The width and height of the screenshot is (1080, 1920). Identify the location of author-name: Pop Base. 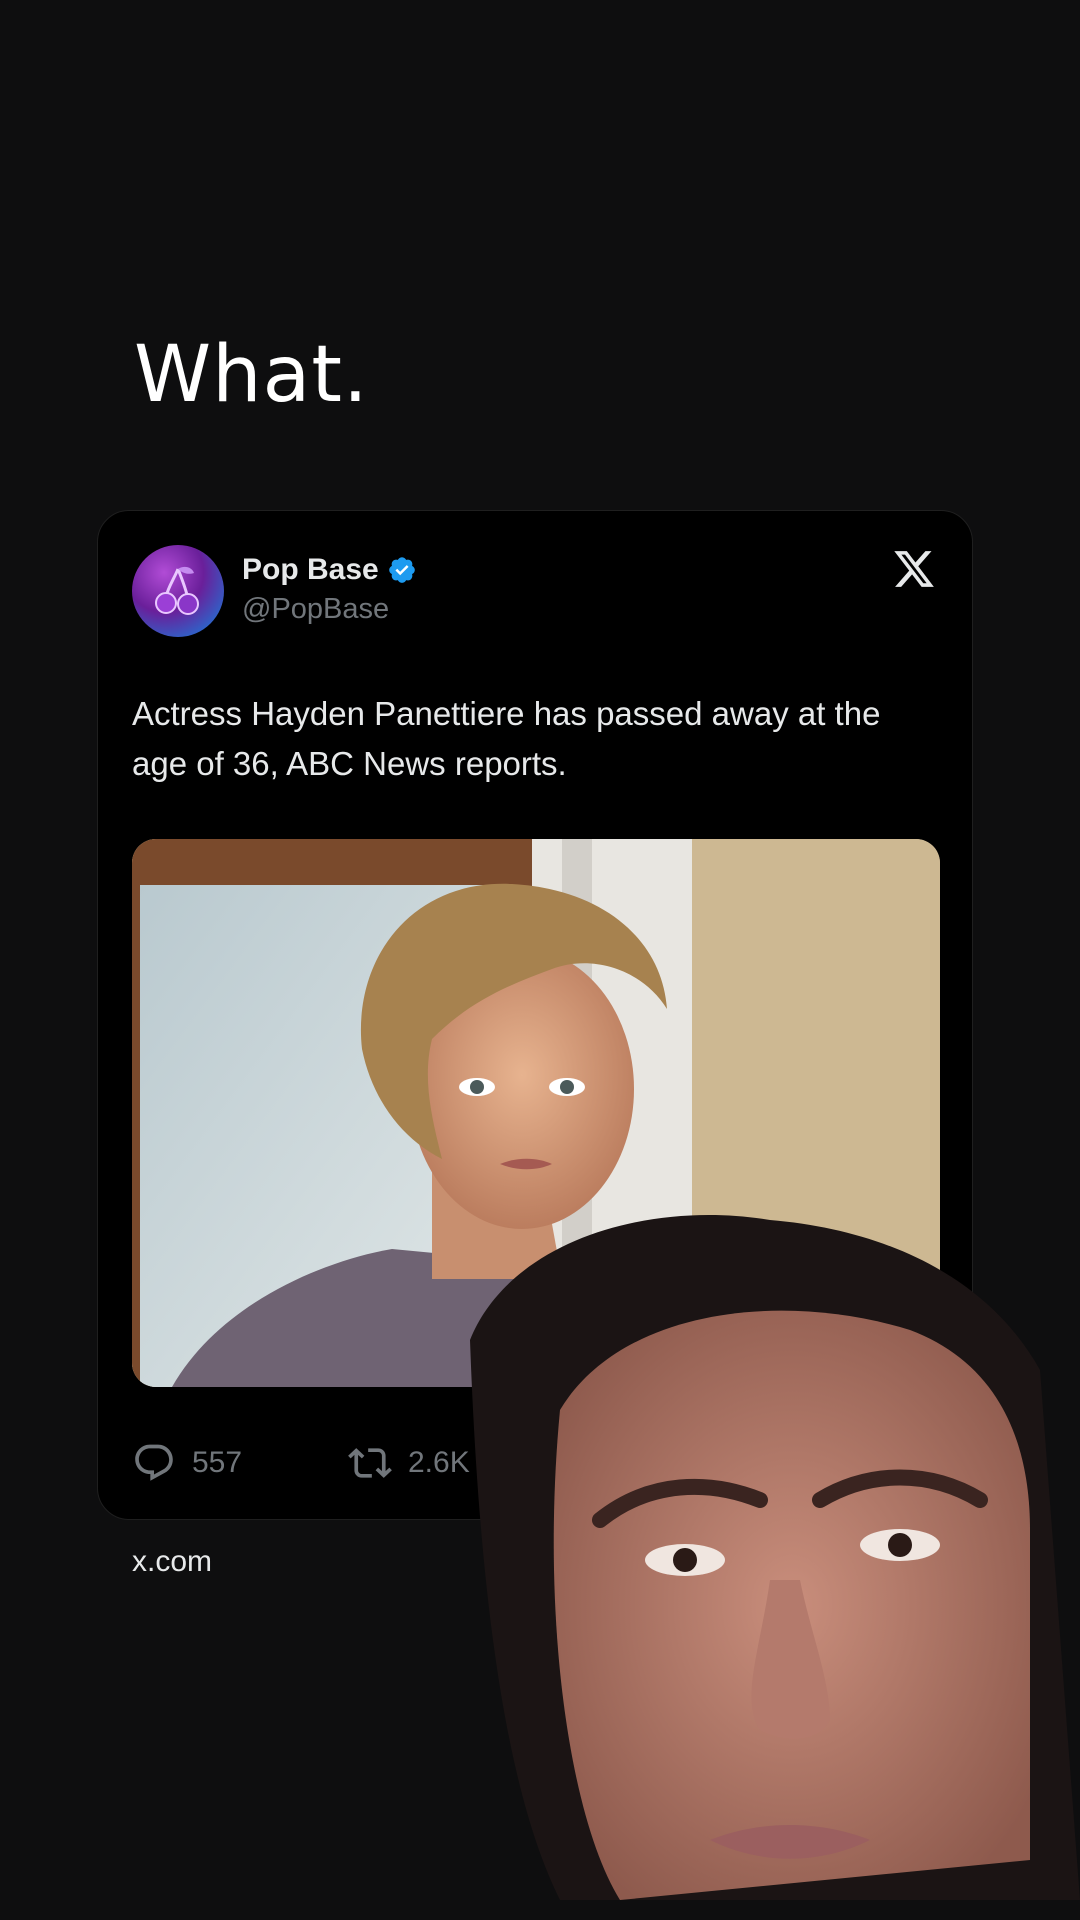
(310, 570).